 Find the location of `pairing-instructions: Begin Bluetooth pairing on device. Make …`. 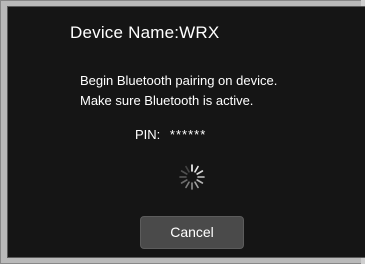

pairing-instructions: Begin Bluetooth pairing on device. Make … is located at coordinates (178, 91).